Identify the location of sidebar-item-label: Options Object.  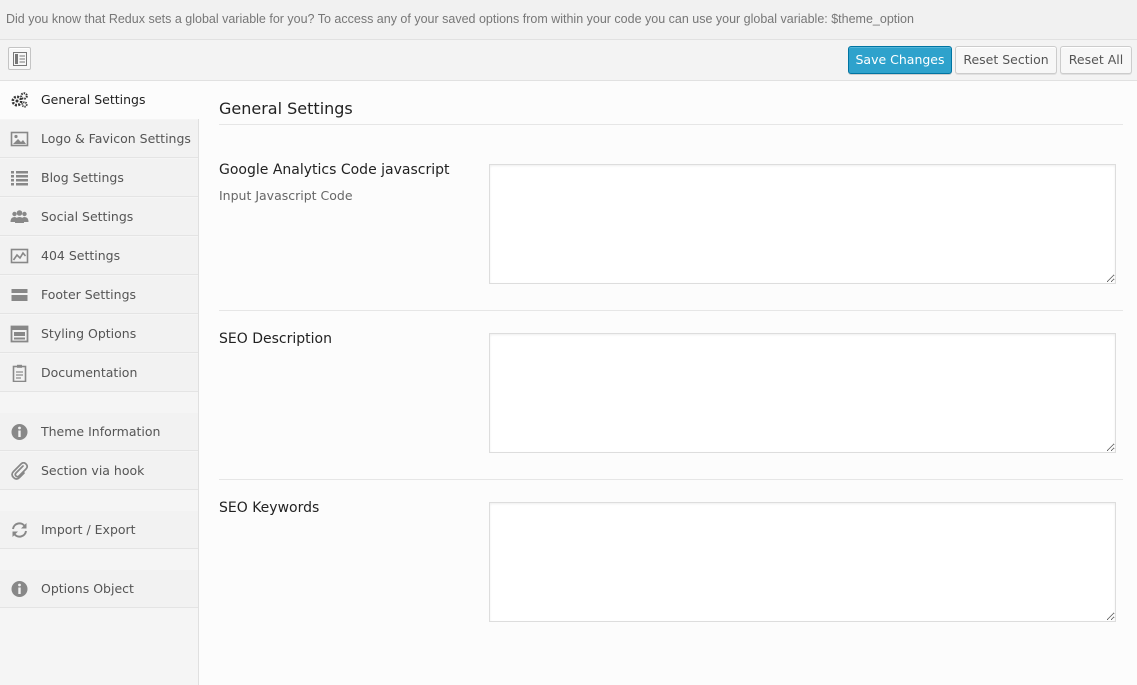
(87, 588).